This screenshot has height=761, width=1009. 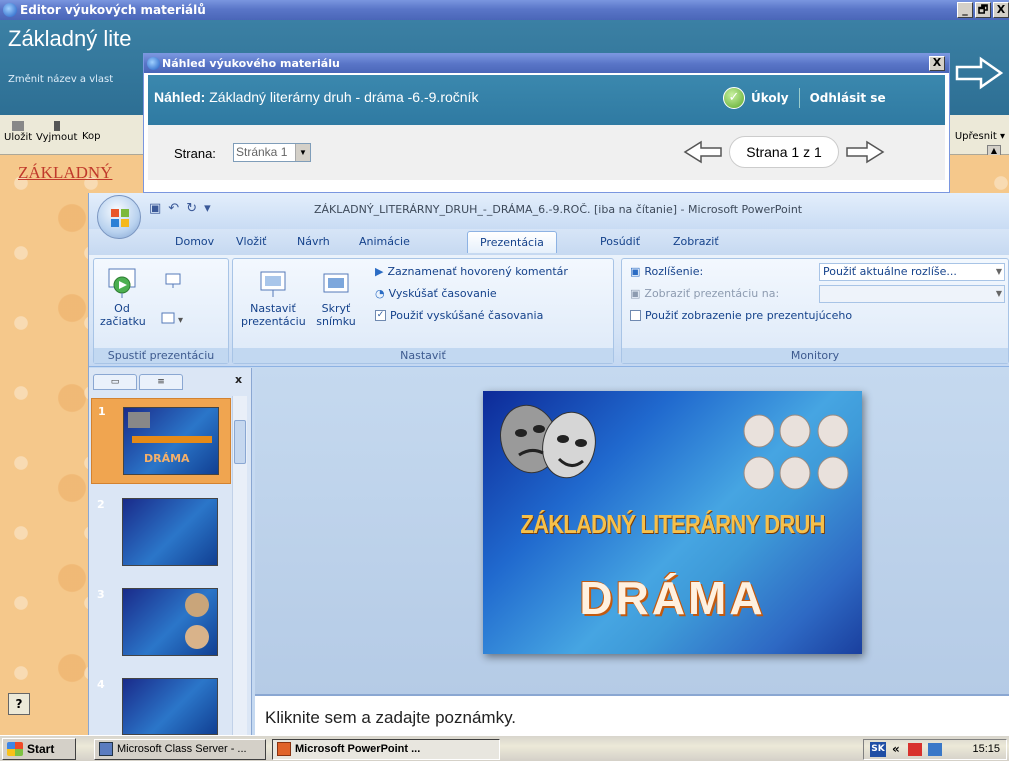 I want to click on slide-title-line2: DRÁMA, so click(x=672, y=598).